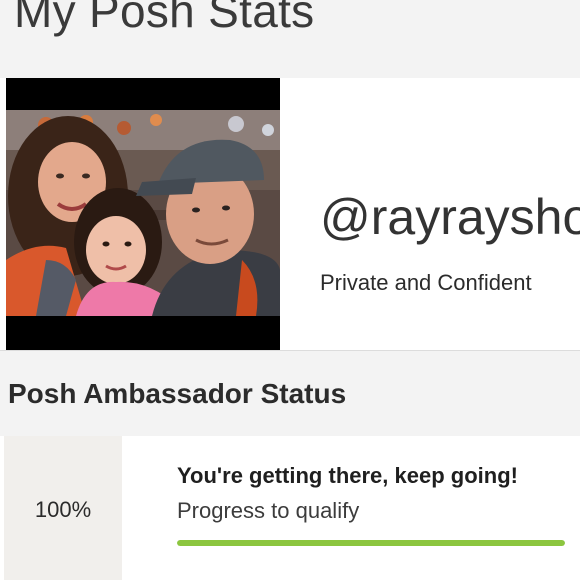  I want to click on progress-bar, so click(371, 543).